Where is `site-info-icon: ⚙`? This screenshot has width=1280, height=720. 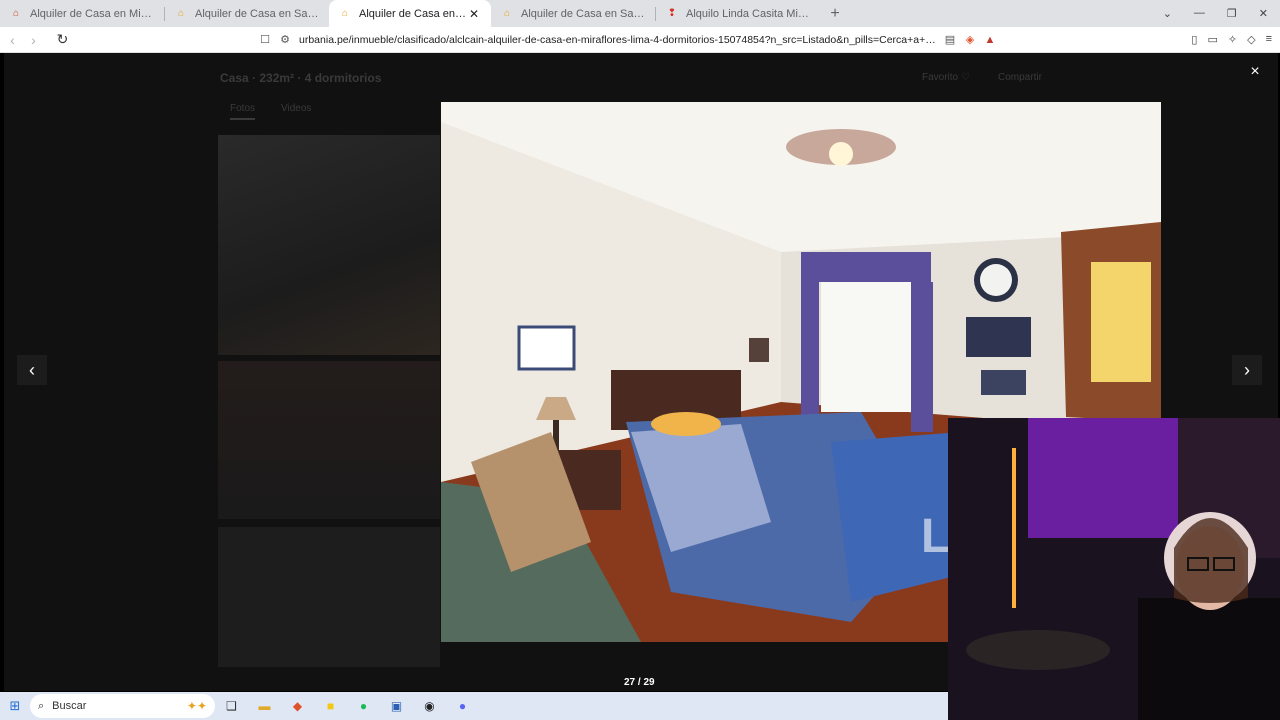 site-info-icon: ⚙ is located at coordinates (285, 39).